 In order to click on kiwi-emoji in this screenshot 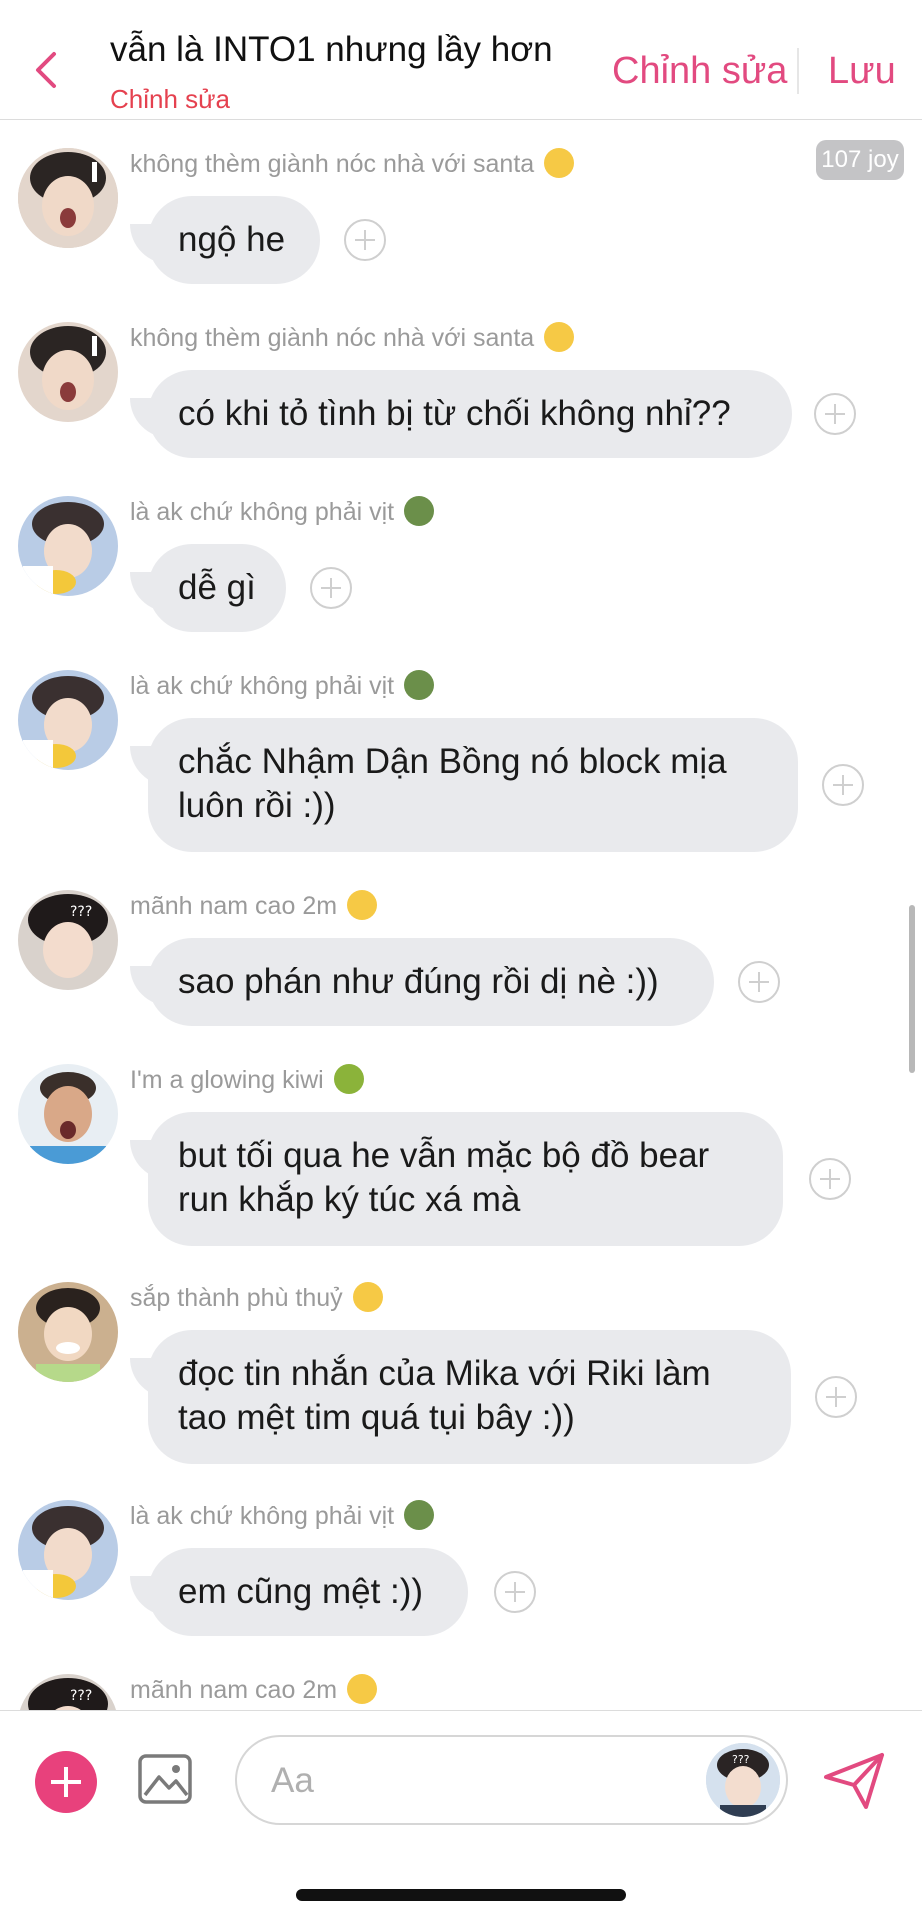, I will do `click(348, 1079)`.